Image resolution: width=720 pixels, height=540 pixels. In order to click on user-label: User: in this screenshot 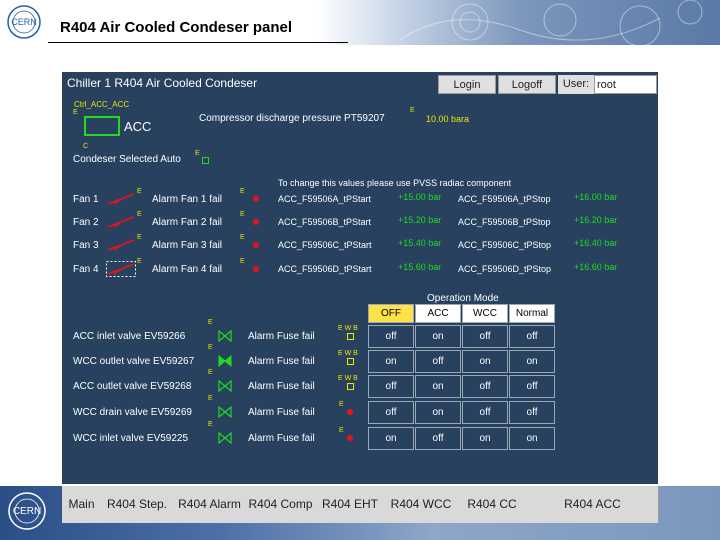, I will do `click(576, 84)`.